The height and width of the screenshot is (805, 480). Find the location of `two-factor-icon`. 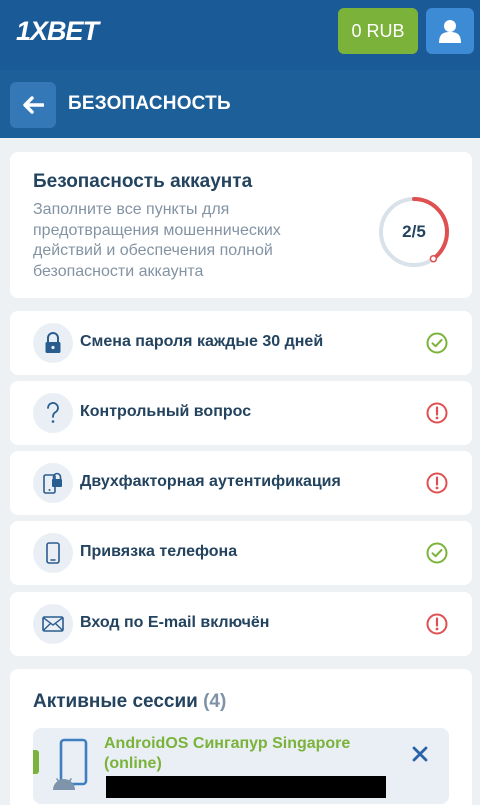

two-factor-icon is located at coordinates (52, 483).